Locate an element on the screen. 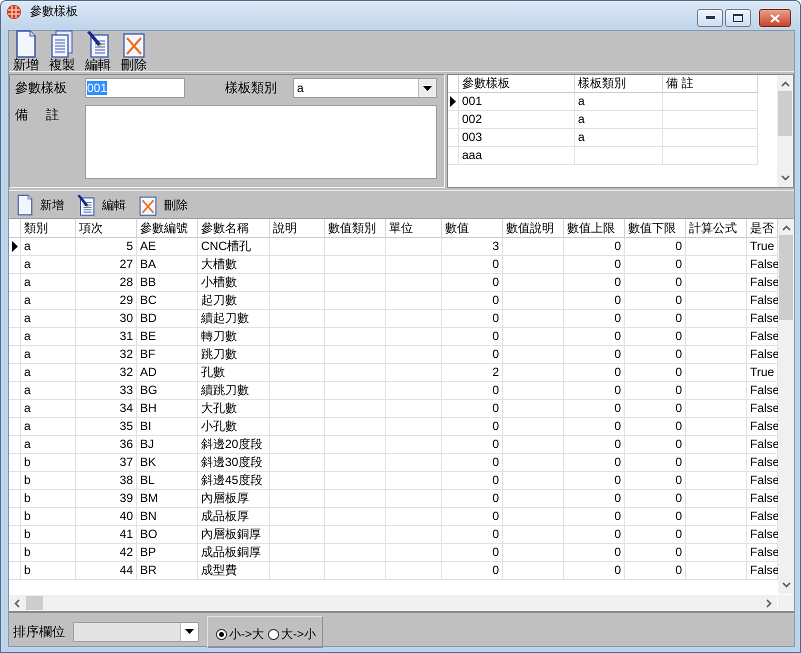 This screenshot has height=653, width=801. column-header: 數值類別 is located at coordinates (355, 228).